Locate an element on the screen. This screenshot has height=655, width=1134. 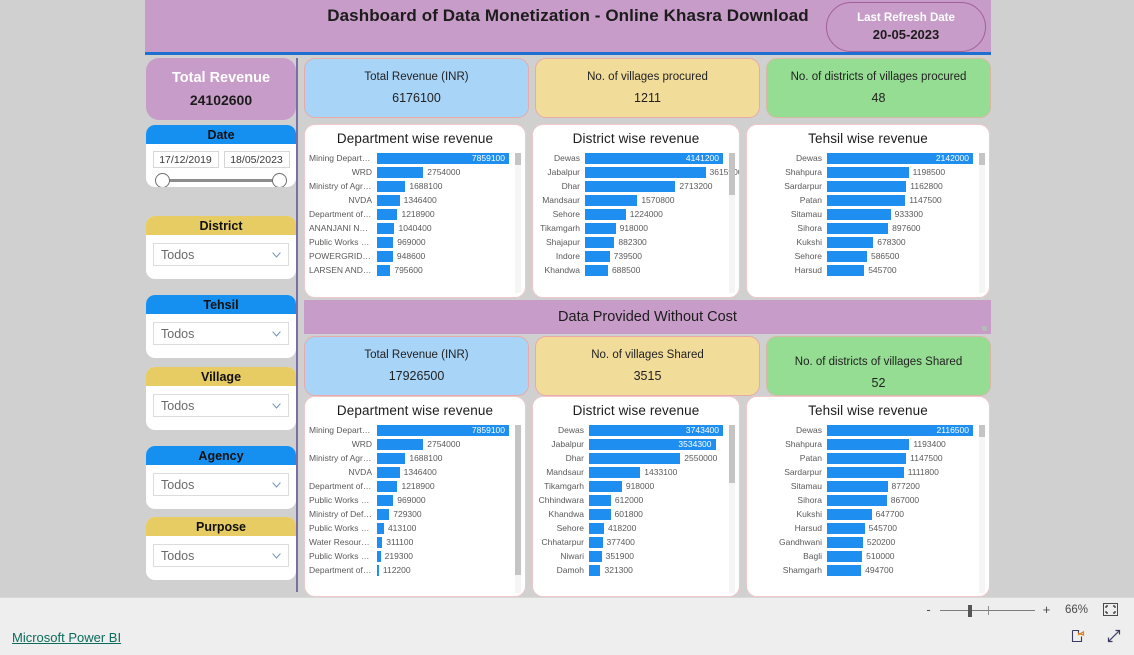
bar-row: Chhatarpur 377400 is located at coordinates (630, 542).